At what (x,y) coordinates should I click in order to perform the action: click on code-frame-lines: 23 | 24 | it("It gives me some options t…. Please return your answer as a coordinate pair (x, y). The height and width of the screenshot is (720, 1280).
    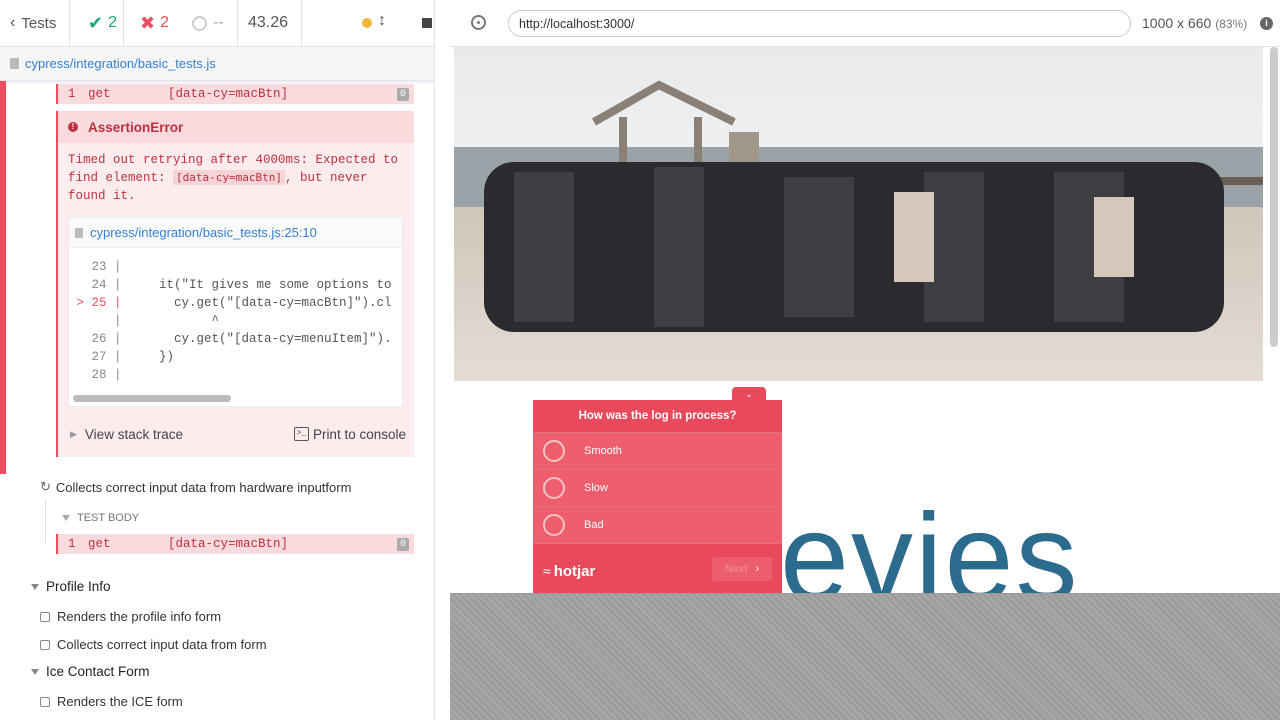
    Looking at the image, I should click on (235, 316).